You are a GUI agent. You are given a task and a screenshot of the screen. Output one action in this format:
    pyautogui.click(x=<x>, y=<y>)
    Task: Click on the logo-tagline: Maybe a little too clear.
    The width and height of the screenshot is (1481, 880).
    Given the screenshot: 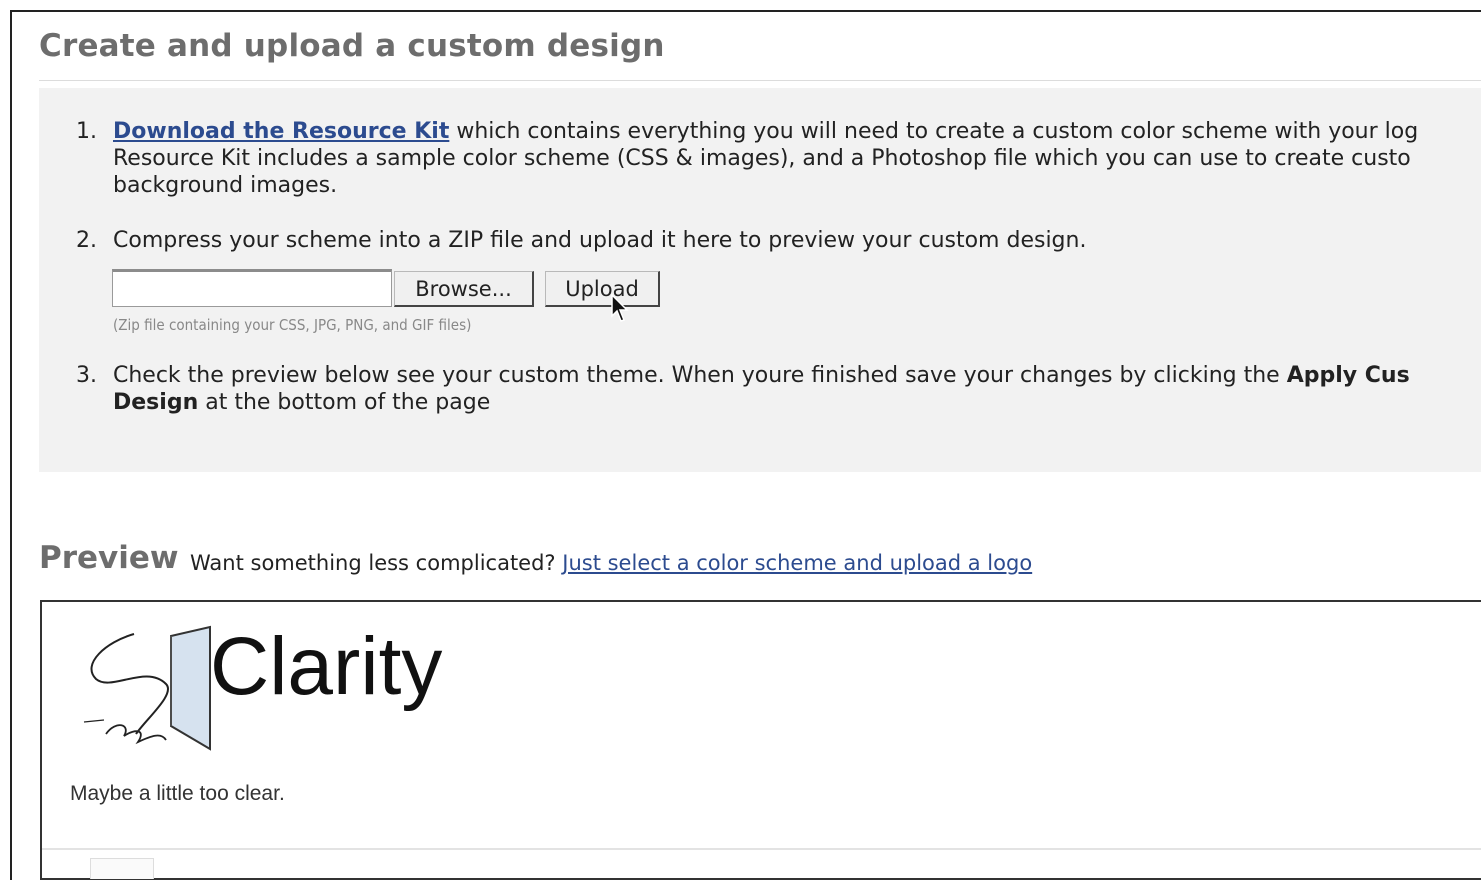 What is the action you would take?
    pyautogui.click(x=177, y=793)
    